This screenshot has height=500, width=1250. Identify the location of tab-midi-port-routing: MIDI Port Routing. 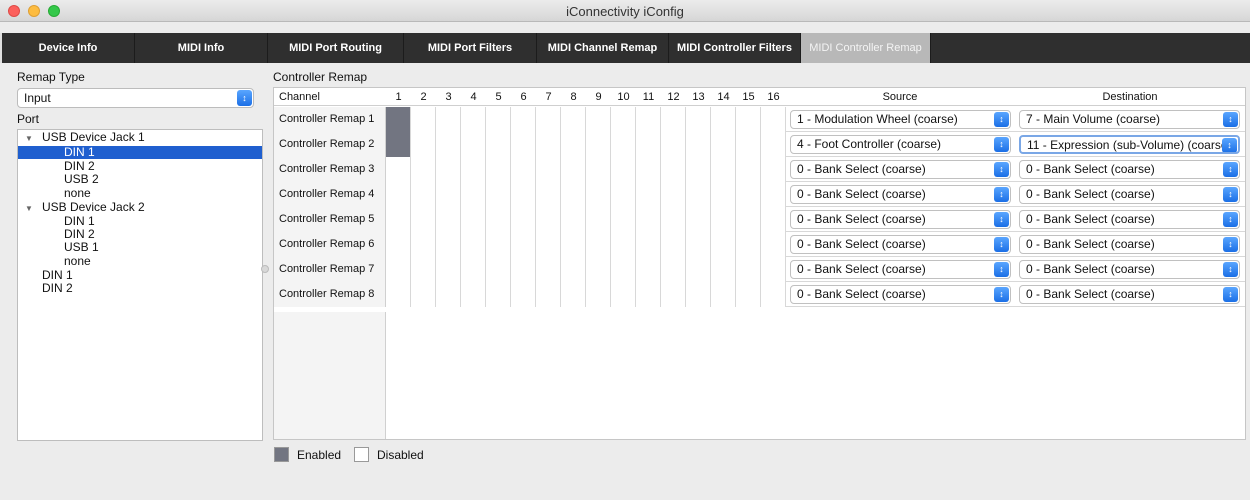
(336, 48).